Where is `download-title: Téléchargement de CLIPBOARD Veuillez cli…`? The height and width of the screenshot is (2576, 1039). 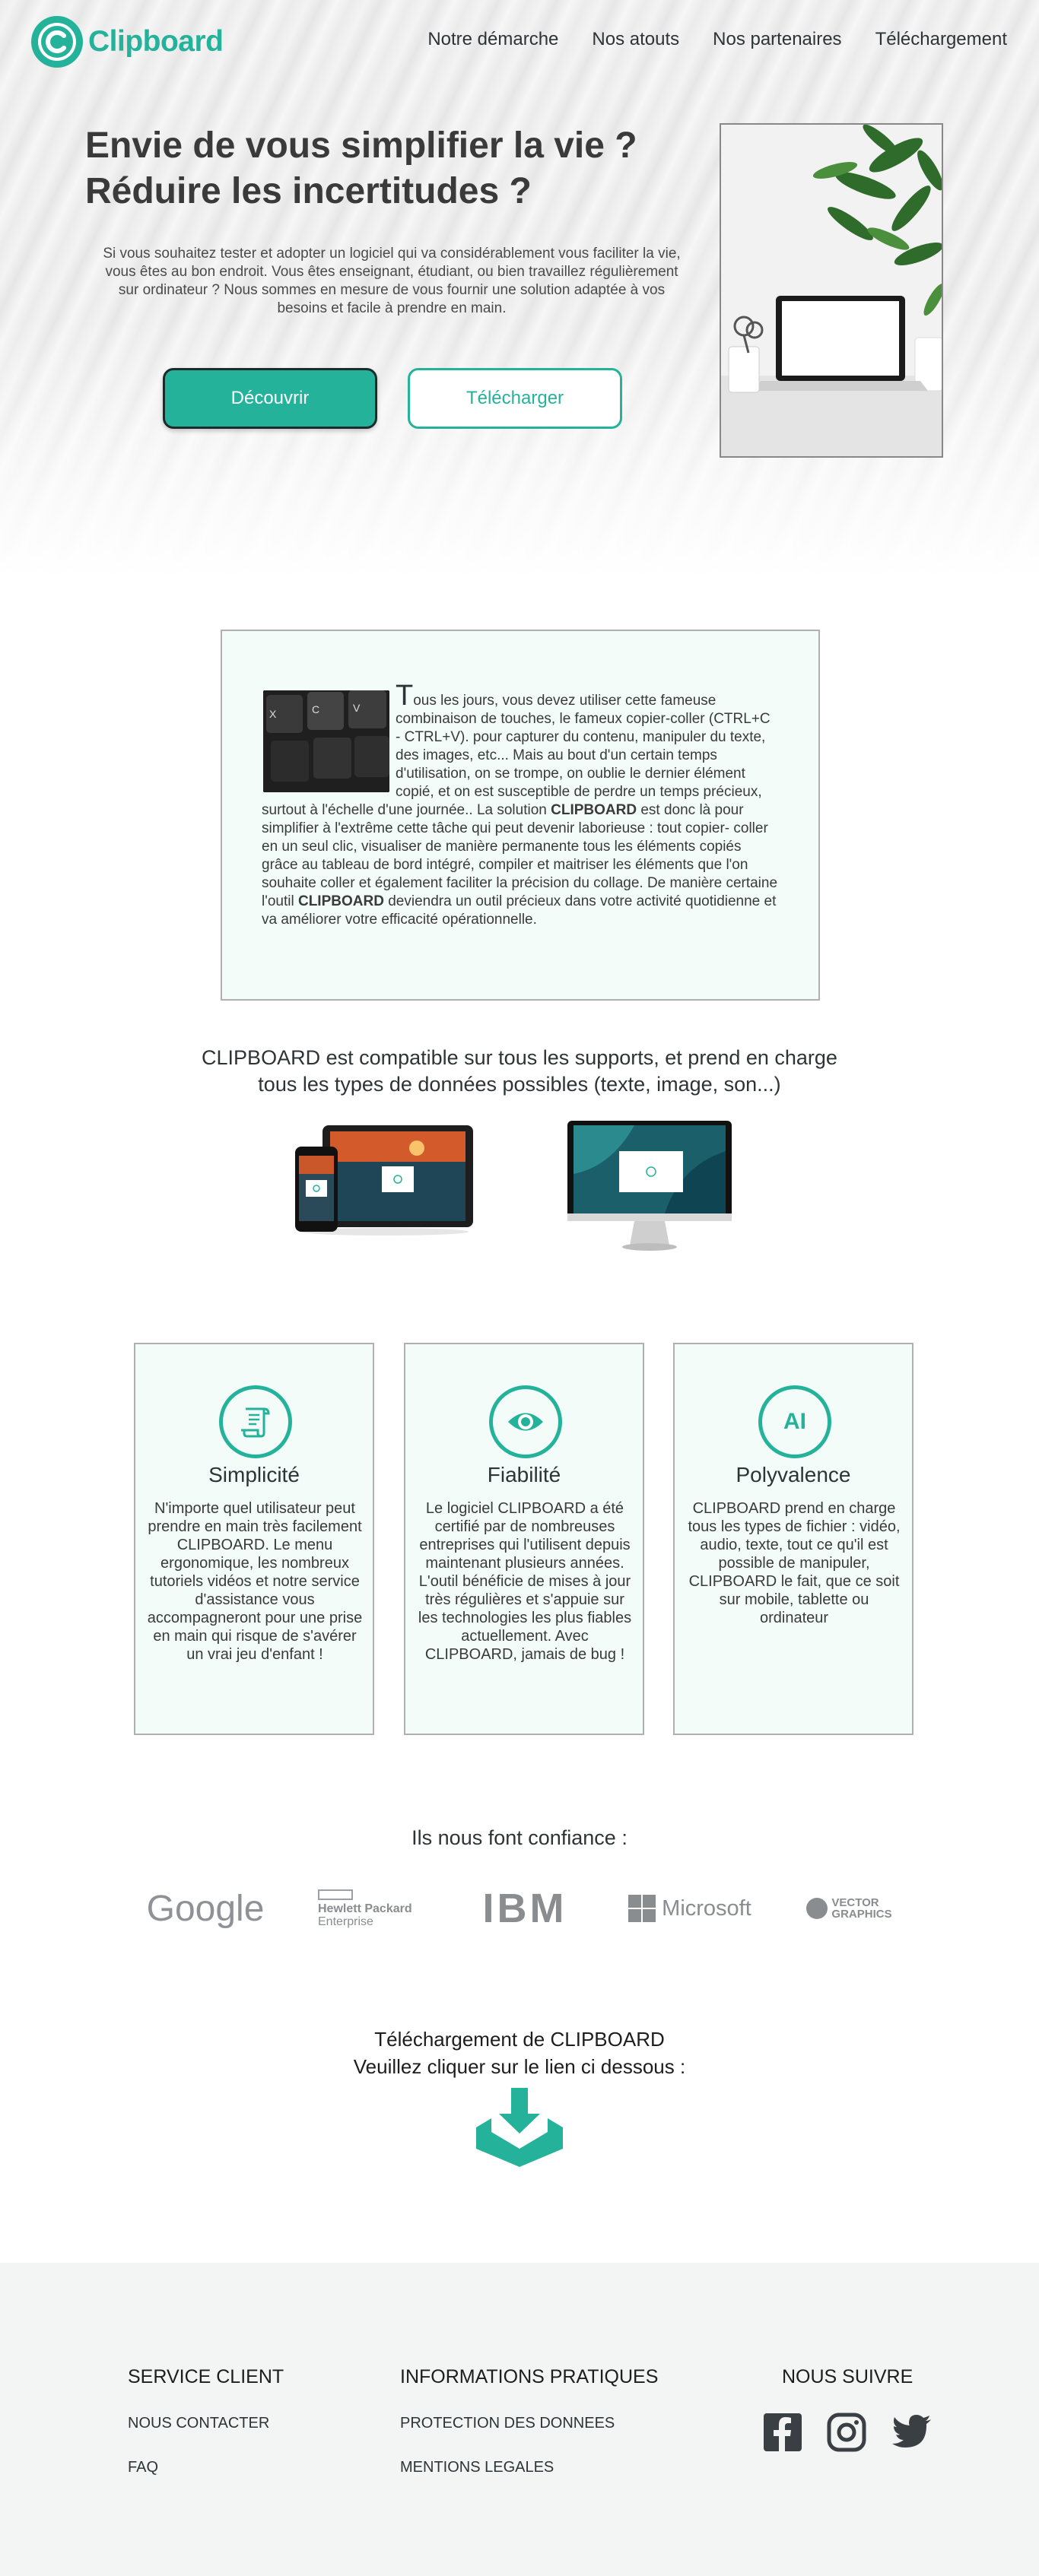
download-title: Téléchargement de CLIPBOARD Veuillez cli… is located at coordinates (519, 2053).